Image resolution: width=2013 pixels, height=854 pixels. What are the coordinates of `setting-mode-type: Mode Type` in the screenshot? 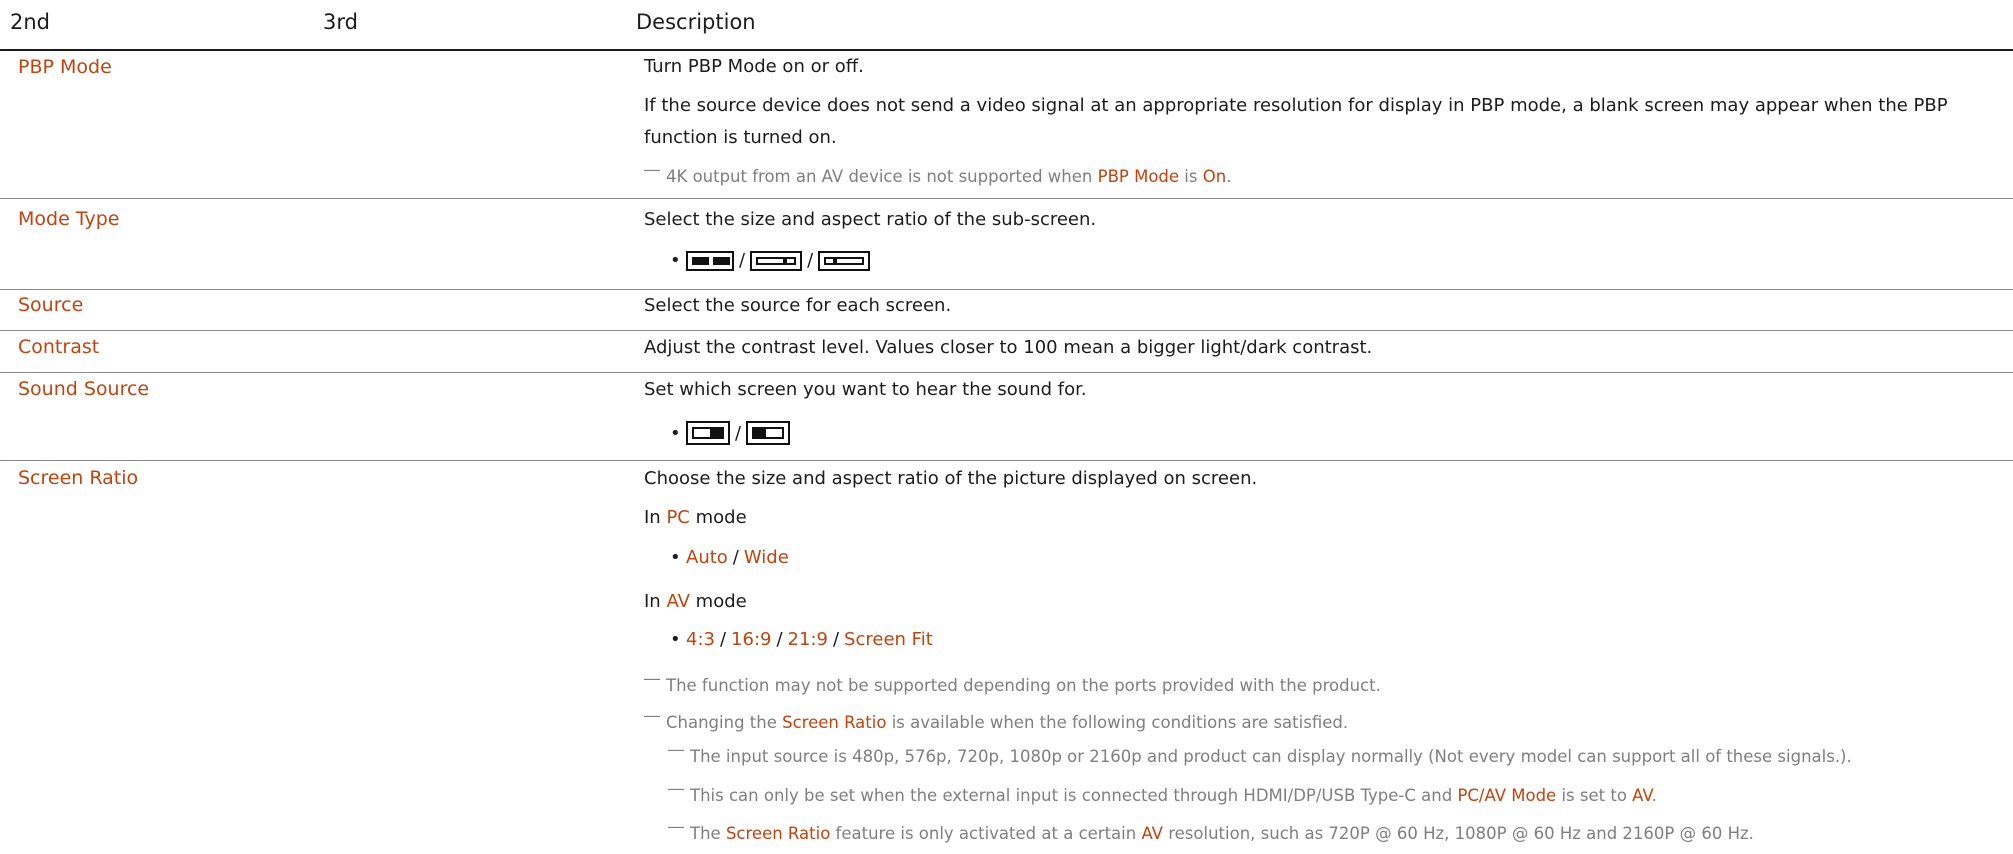 It's located at (68, 219).